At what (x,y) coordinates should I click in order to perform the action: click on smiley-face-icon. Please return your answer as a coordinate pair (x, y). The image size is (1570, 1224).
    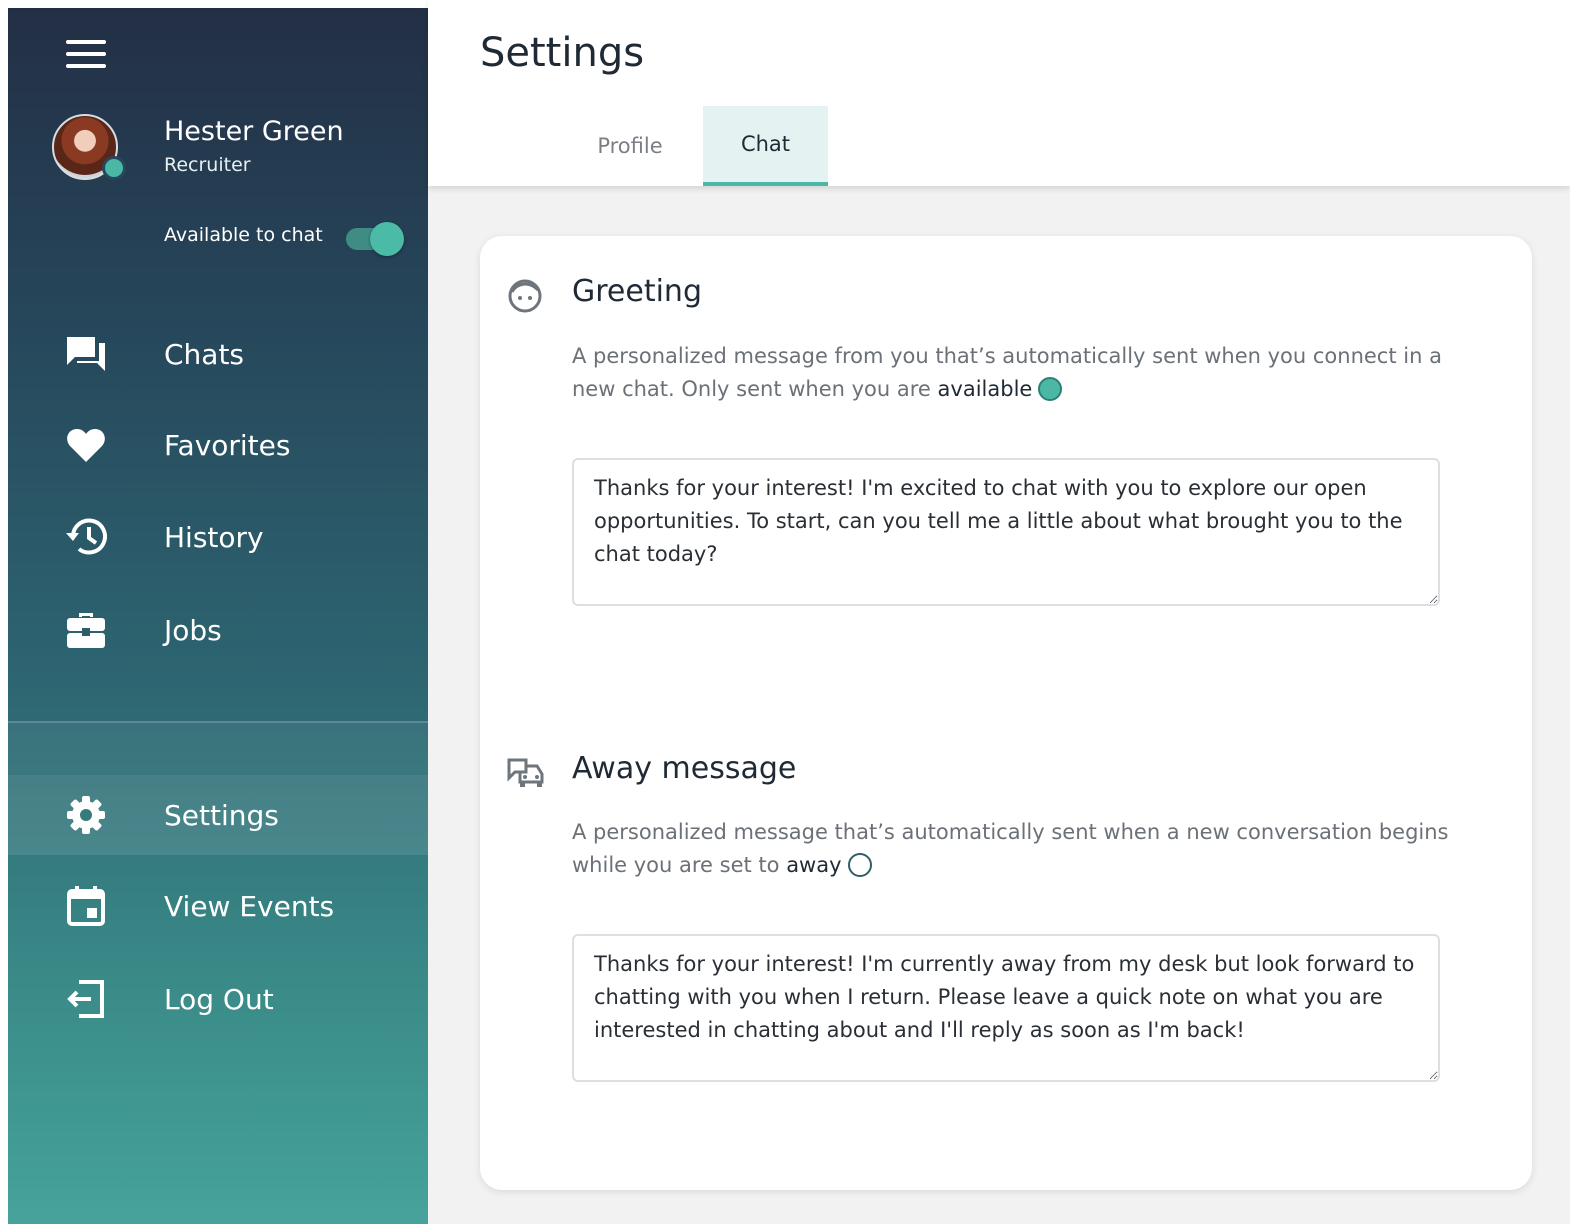
    Looking at the image, I should click on (526, 296).